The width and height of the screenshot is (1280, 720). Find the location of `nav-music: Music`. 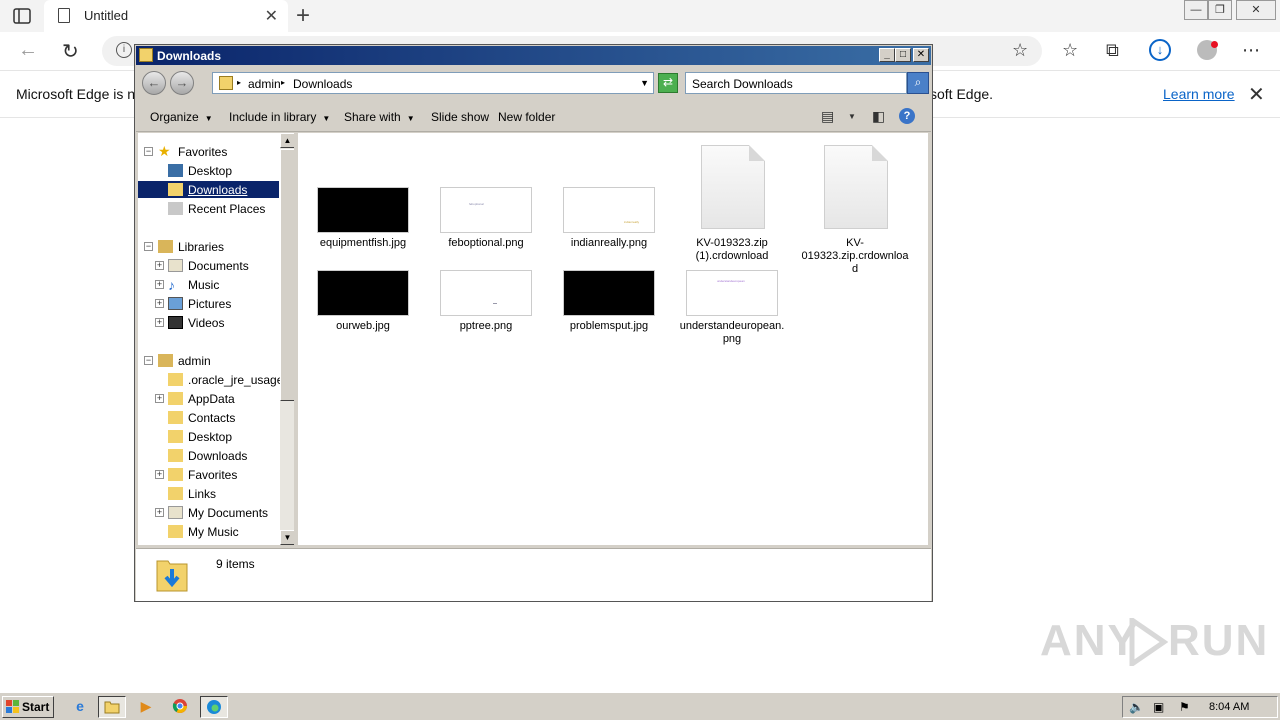

nav-music: Music is located at coordinates (203, 285).